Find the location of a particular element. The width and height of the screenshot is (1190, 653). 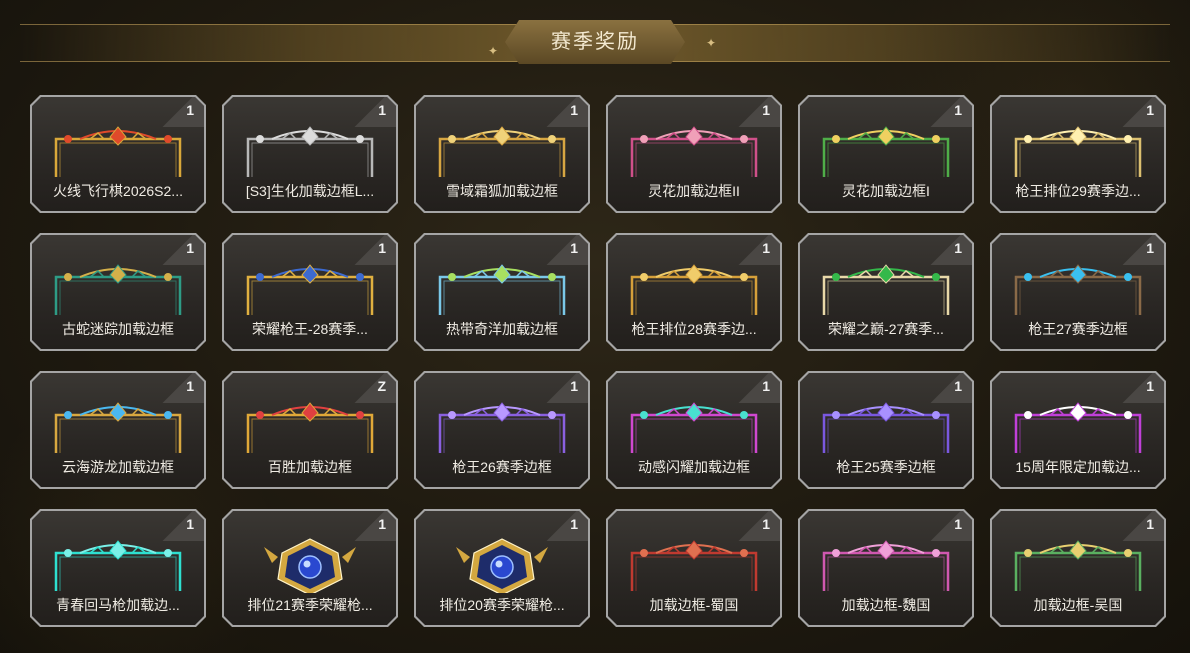

cyan-tech-frame-icon is located at coordinates (118, 565).